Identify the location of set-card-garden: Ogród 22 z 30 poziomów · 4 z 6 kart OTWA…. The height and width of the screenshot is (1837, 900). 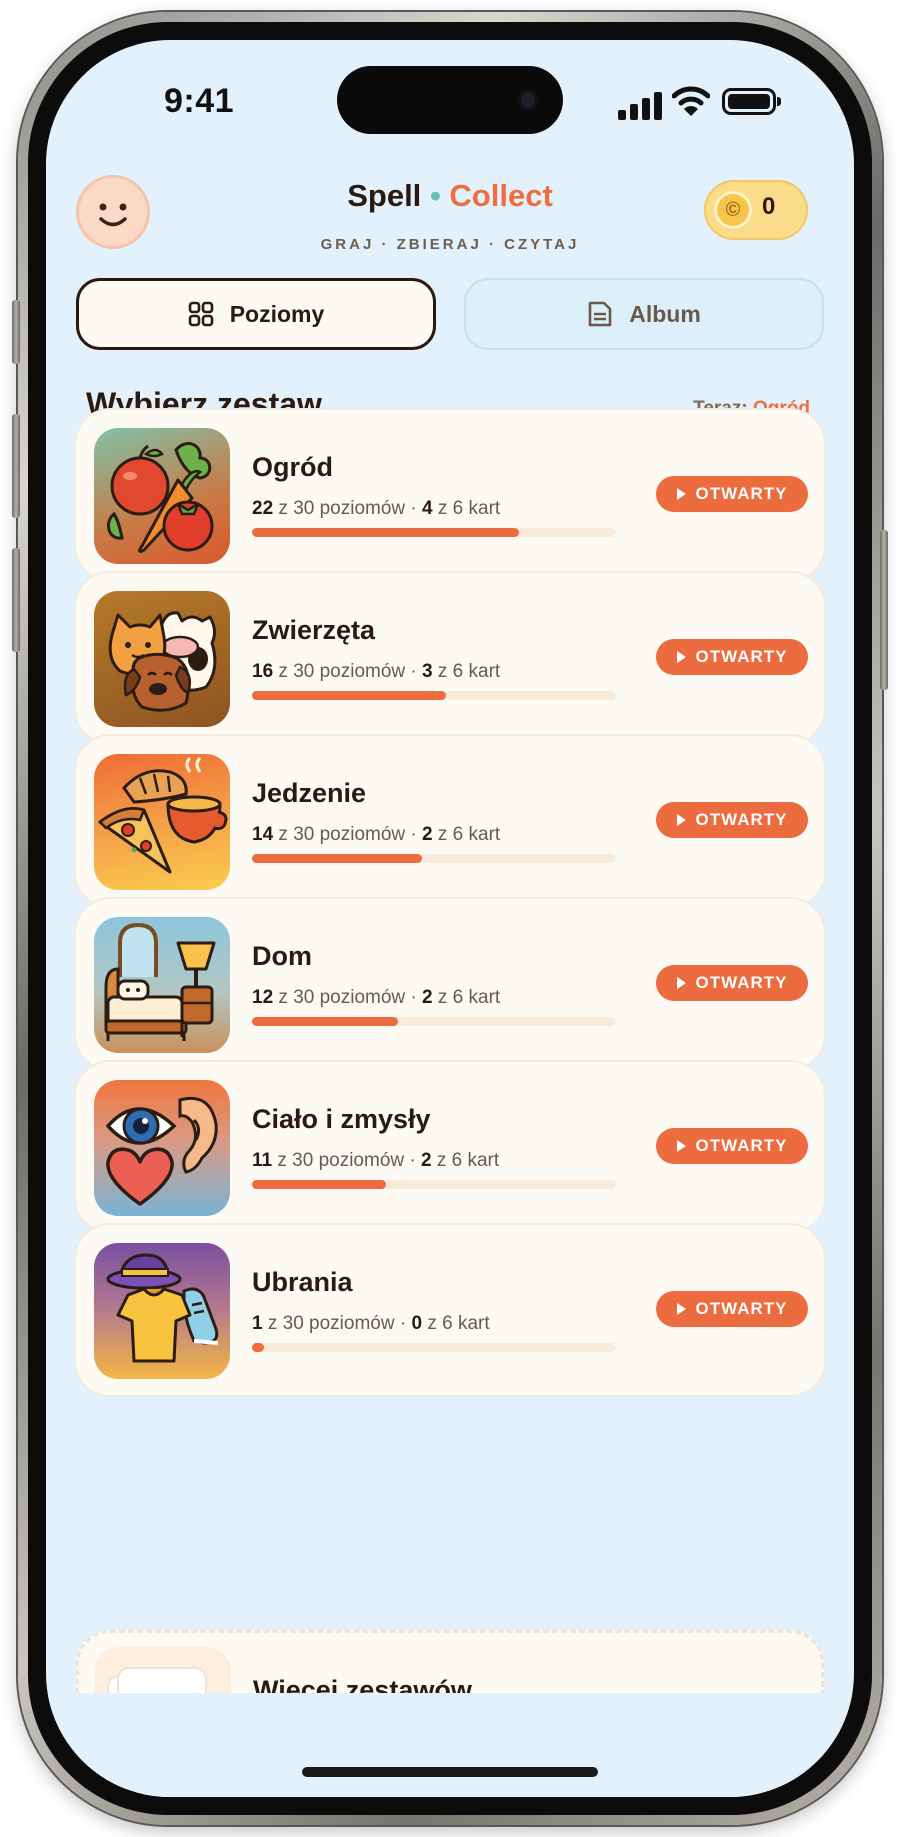
(450, 495).